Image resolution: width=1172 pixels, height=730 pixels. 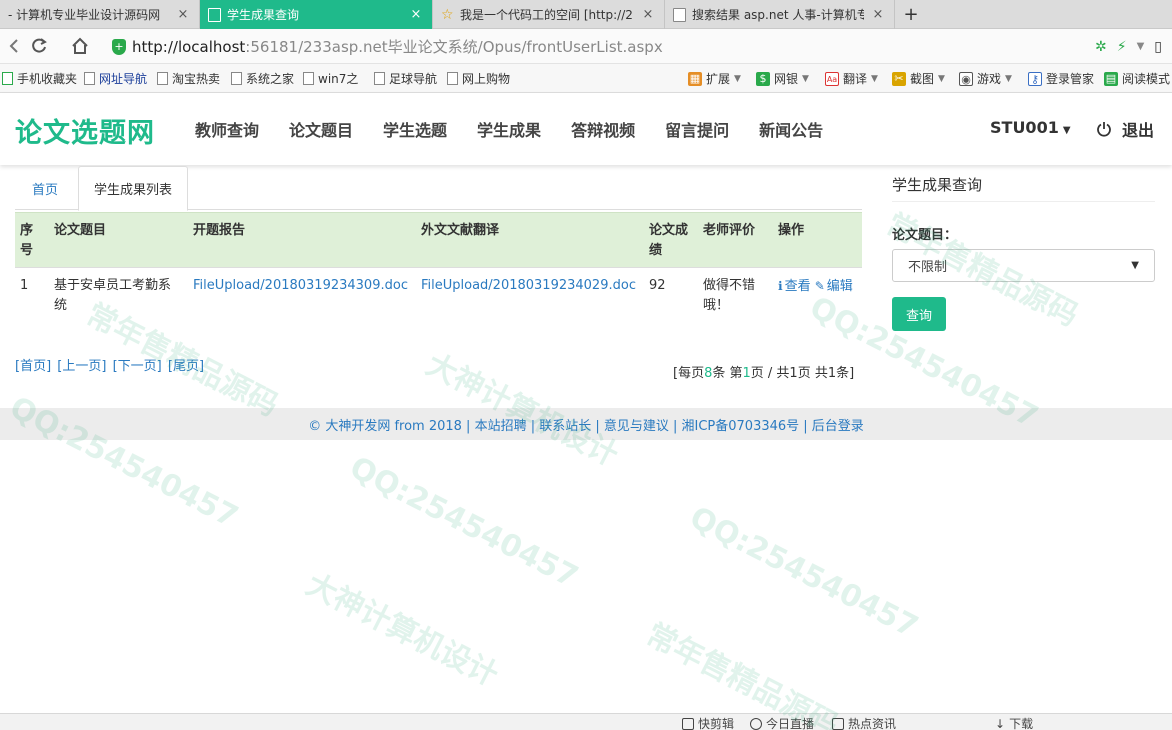 I want to click on logout-label: 退出, so click(x=1138, y=130).